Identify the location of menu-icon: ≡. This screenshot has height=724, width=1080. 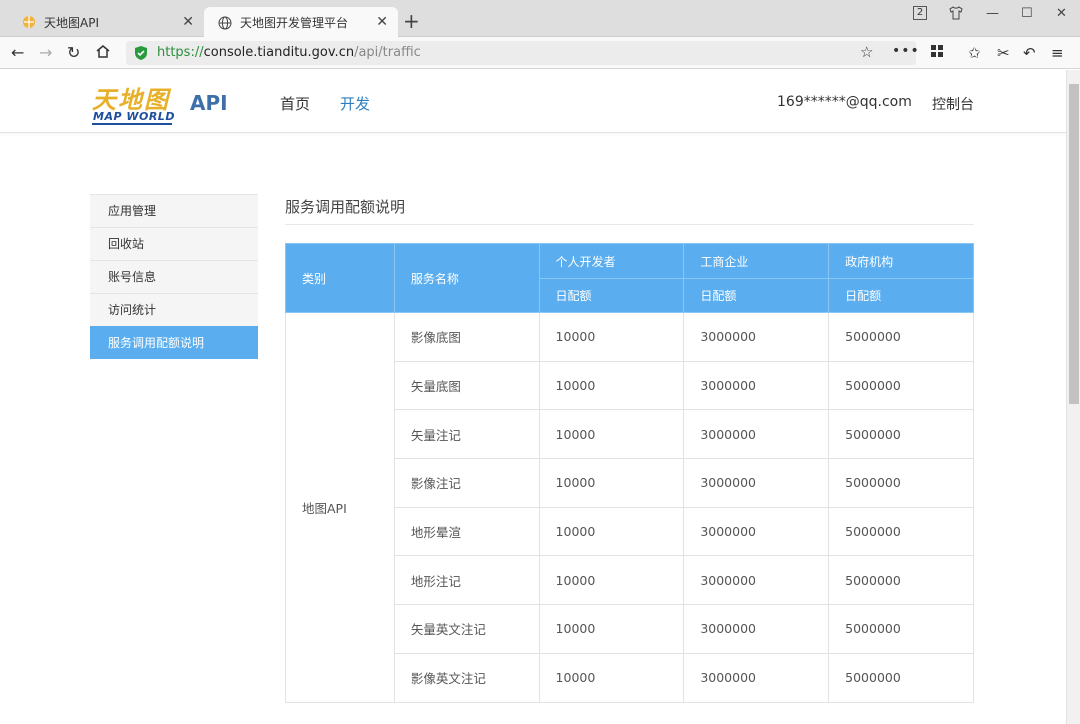
(1057, 53).